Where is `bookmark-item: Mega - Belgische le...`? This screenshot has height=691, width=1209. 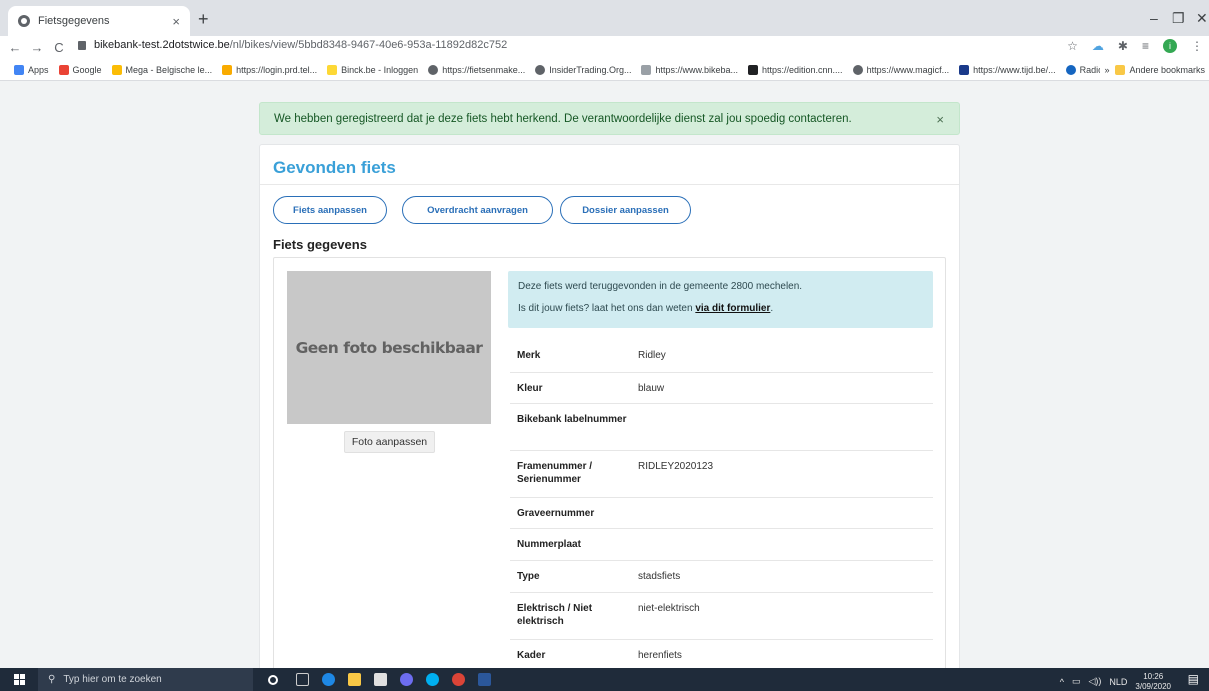 bookmark-item: Mega - Belgische le... is located at coordinates (161, 69).